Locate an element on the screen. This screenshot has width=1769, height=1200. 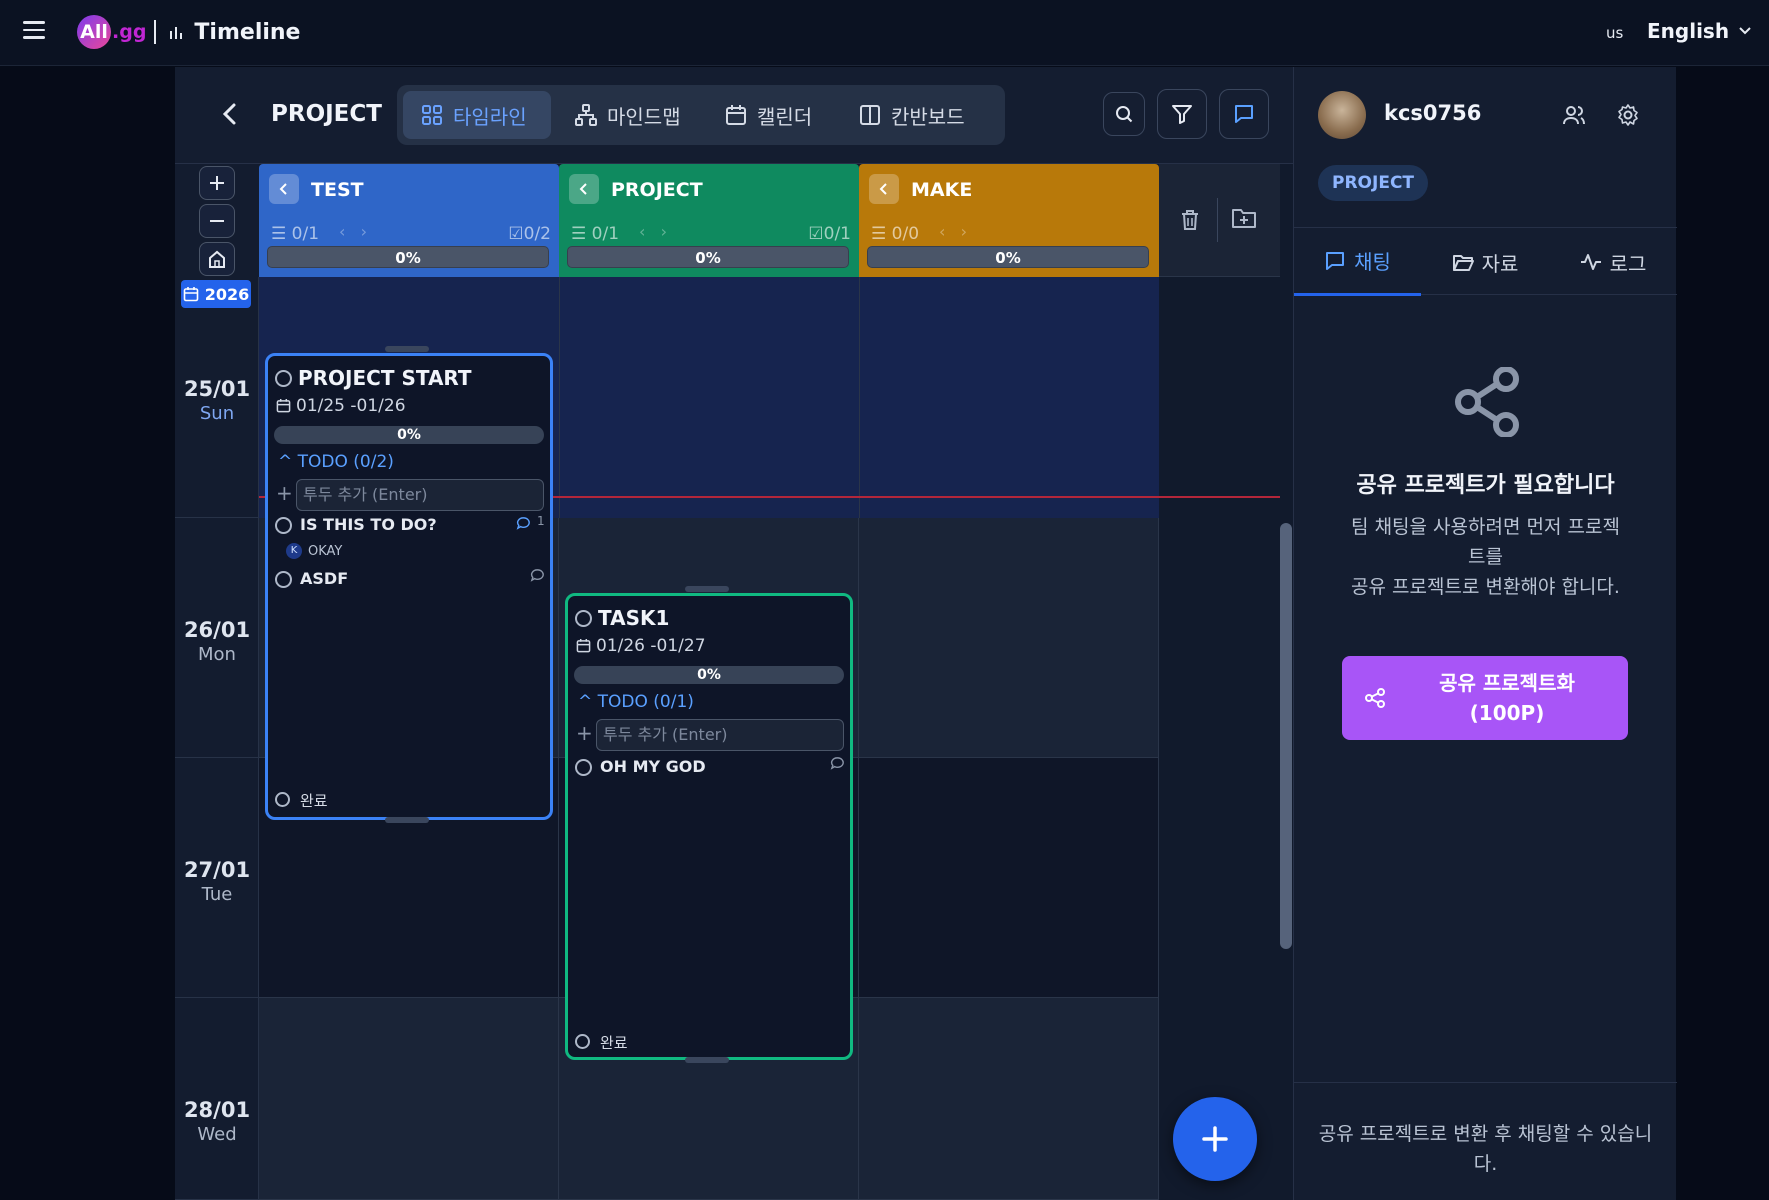
tab-mindmap: 마인드맵 is located at coordinates (630, 115).